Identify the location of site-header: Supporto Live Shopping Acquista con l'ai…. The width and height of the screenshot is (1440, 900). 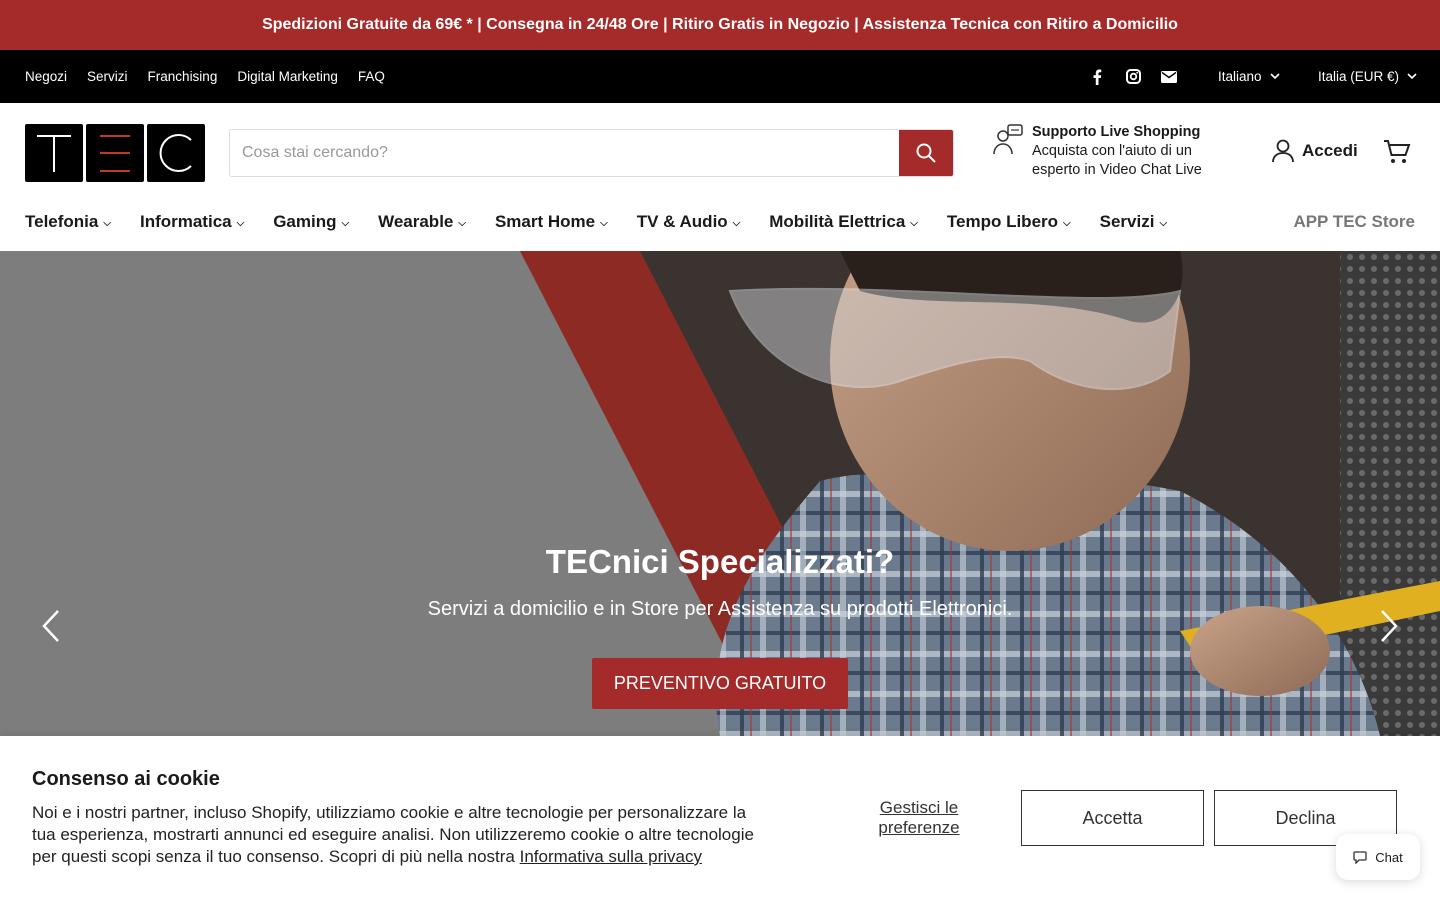
(720, 153).